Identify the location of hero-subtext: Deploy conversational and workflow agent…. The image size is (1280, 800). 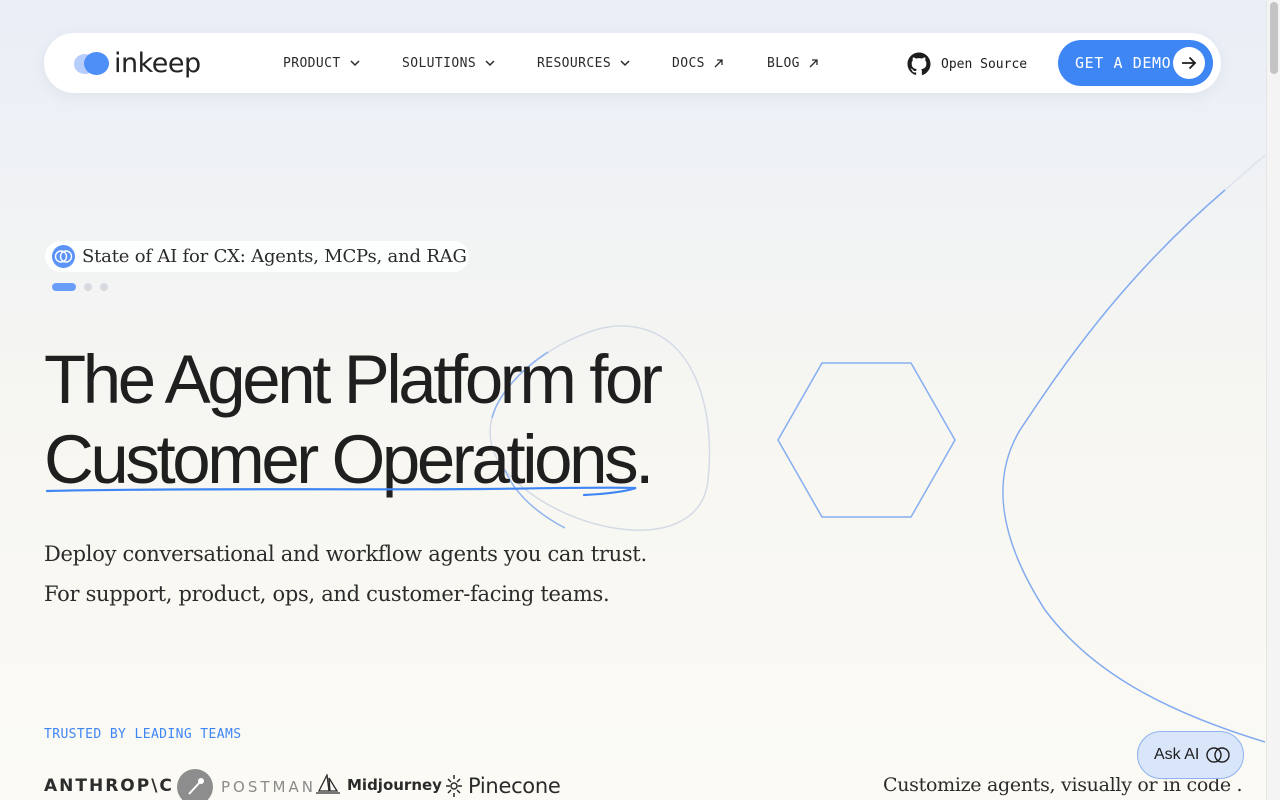
(394, 574).